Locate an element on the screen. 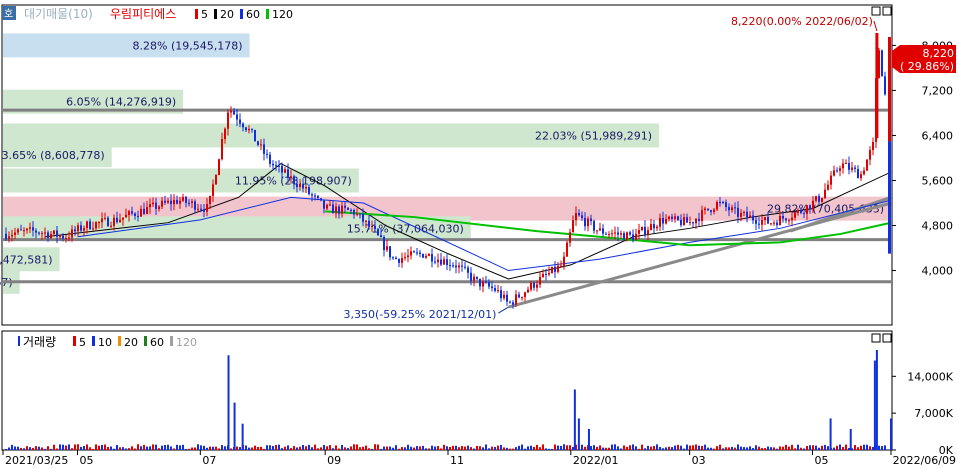 This screenshot has height=468, width=958. ma-legend-swatch is located at coordinates (215, 14).